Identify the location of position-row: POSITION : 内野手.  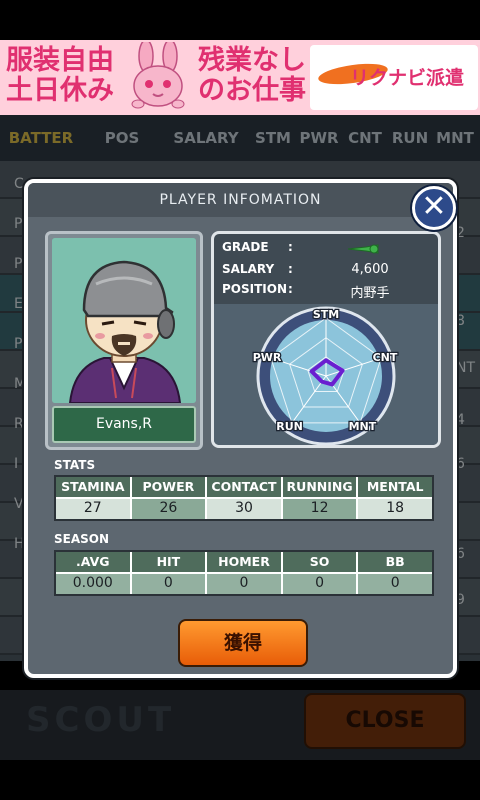
(326, 292).